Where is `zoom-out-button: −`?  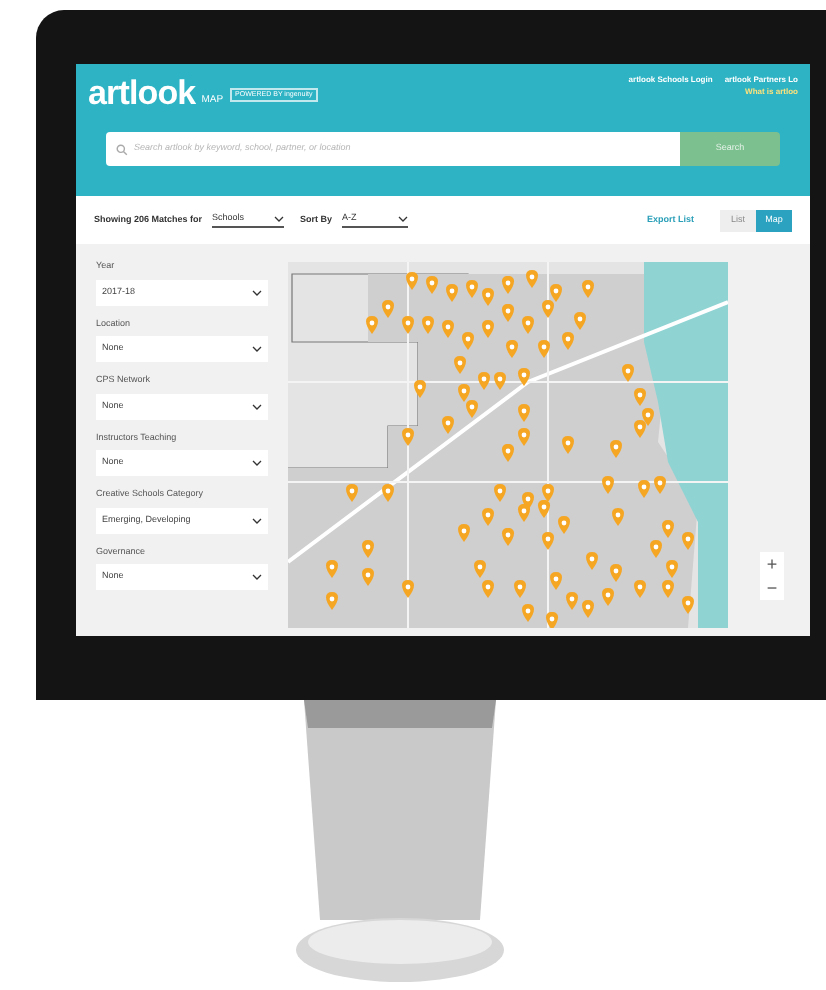
zoom-out-button: − is located at coordinates (772, 588).